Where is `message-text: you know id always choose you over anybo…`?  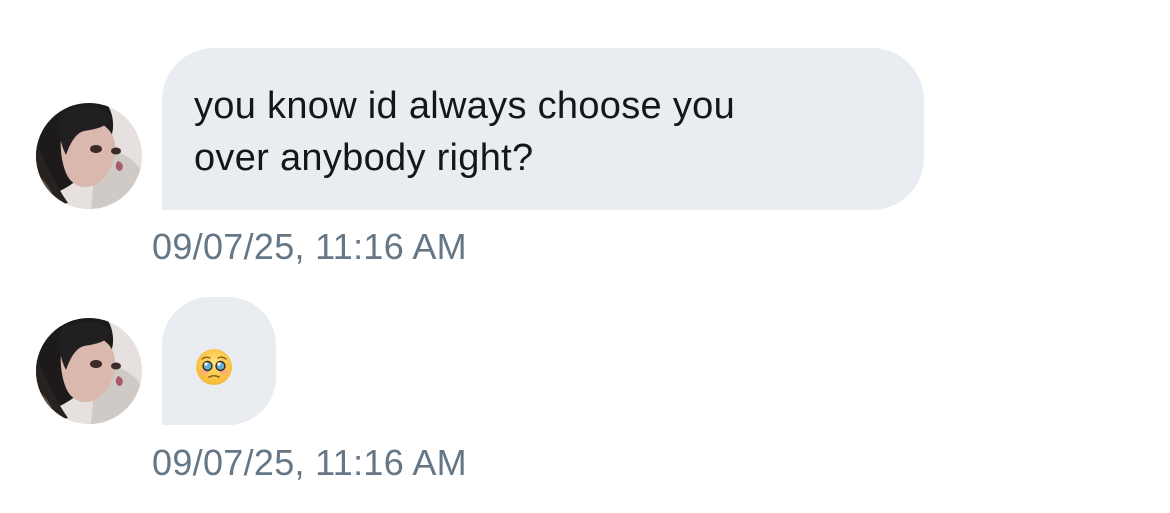 message-text: you know id always choose you over anybo… is located at coordinates (464, 132).